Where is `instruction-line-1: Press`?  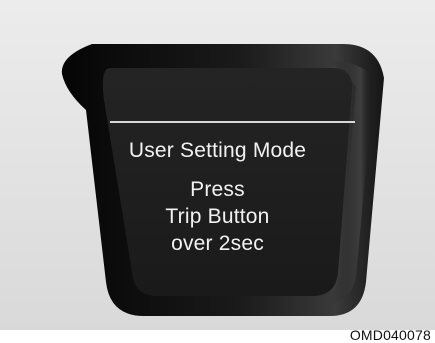 instruction-line-1: Press is located at coordinates (217, 189).